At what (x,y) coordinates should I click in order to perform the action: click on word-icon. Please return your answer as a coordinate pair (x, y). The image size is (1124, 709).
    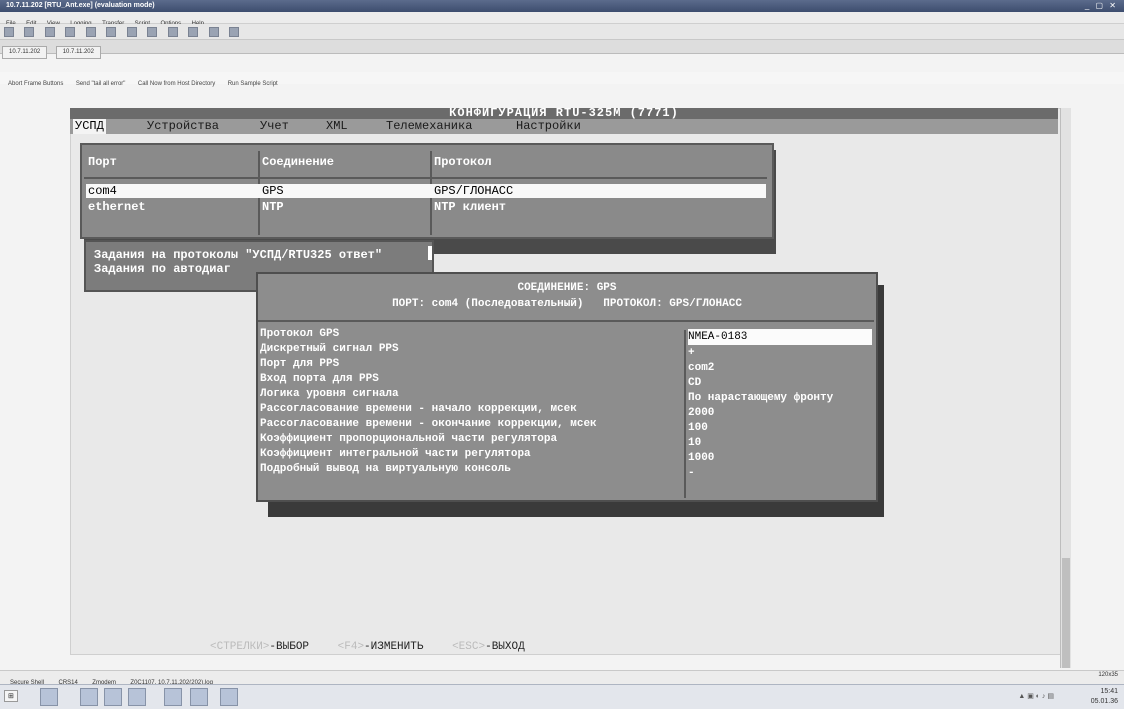
    Looking at the image, I should click on (229, 697).